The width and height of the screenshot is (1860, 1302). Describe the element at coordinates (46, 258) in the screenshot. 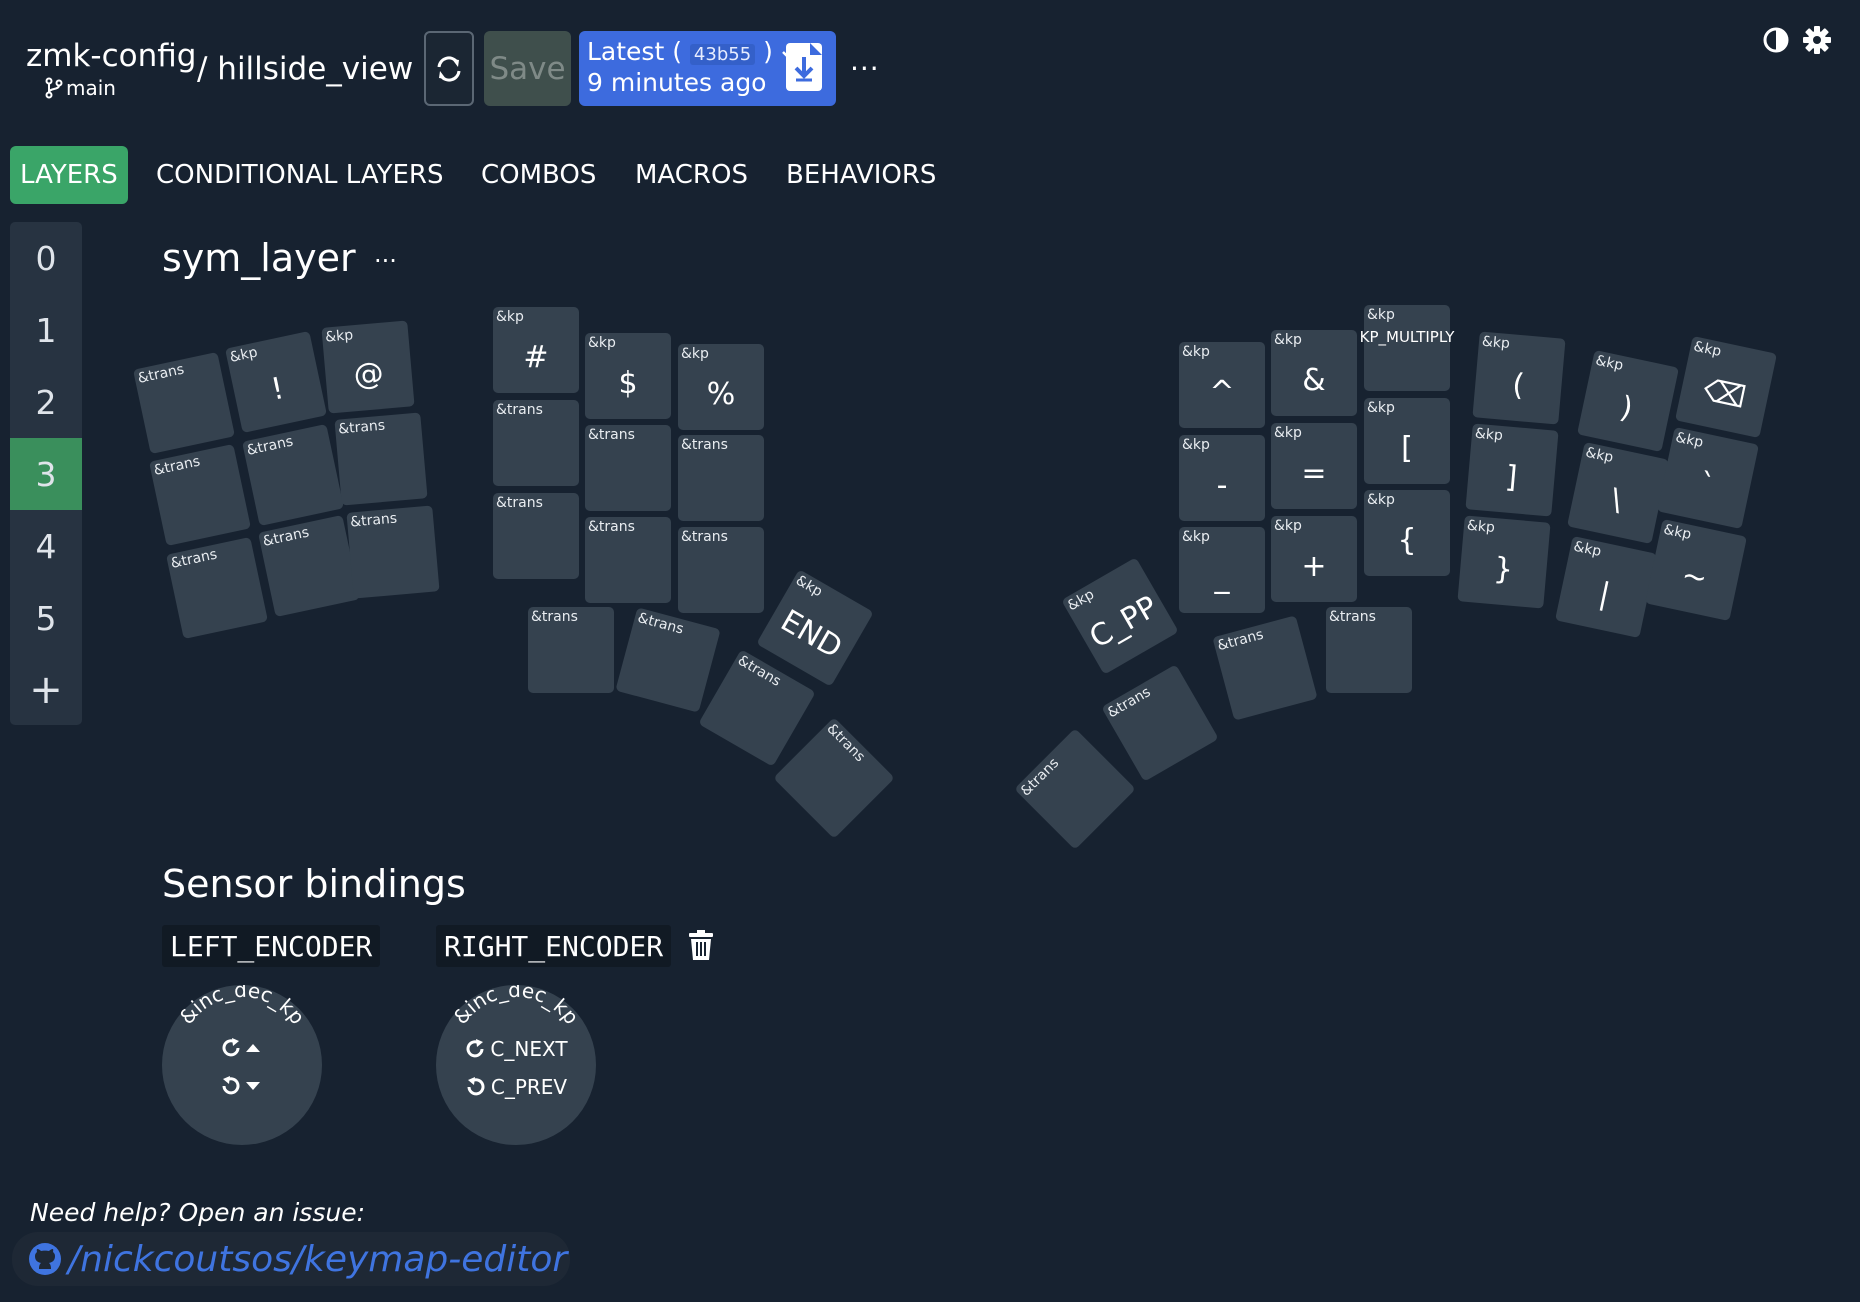

I see `layer-item-0: 0` at that location.